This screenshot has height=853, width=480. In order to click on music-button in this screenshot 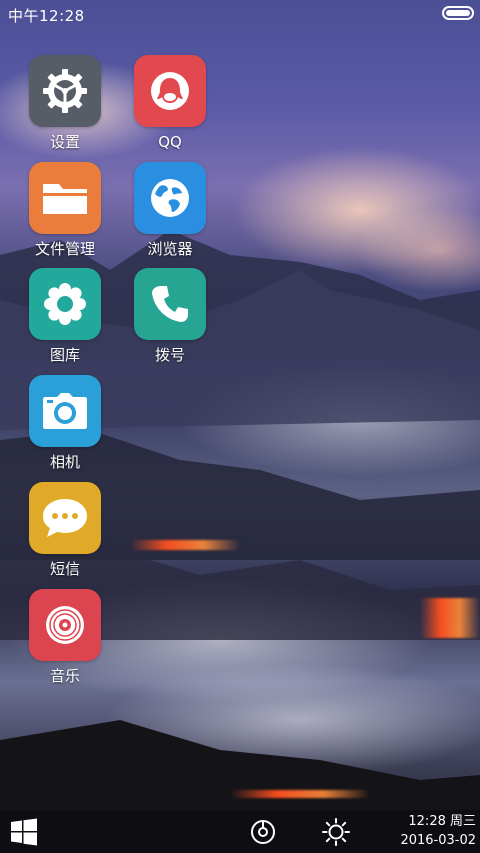, I will do `click(263, 831)`.